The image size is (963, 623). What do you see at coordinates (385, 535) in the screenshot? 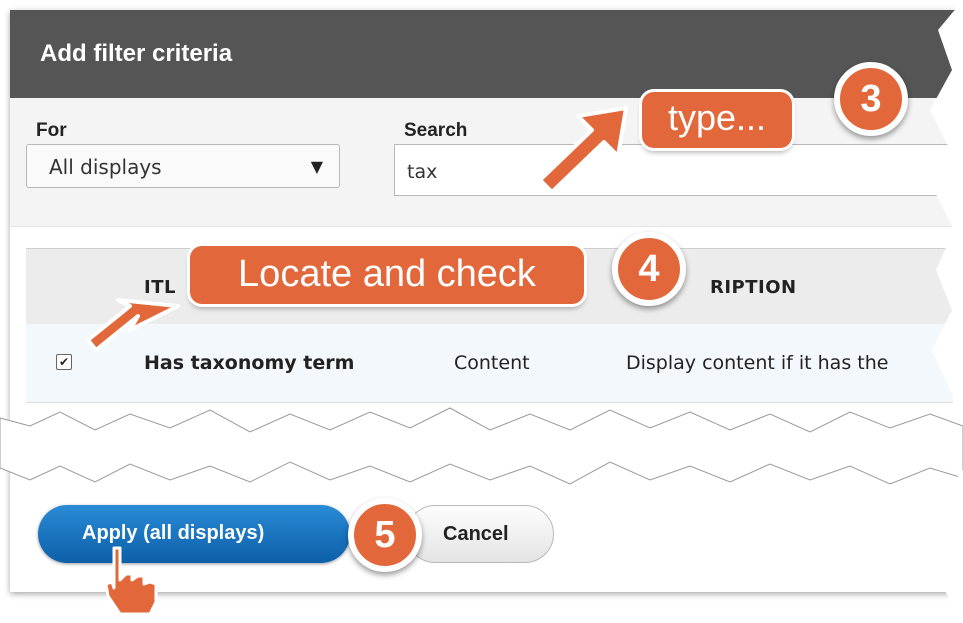
I see `step5-badge: 5` at bounding box center [385, 535].